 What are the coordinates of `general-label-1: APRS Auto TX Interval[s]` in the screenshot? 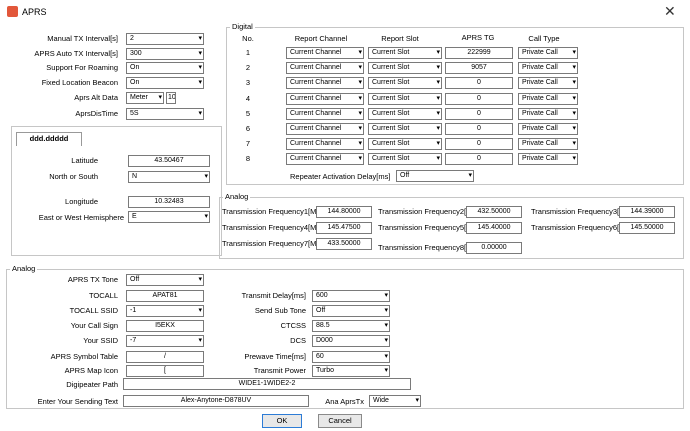 It's located at (76, 53).